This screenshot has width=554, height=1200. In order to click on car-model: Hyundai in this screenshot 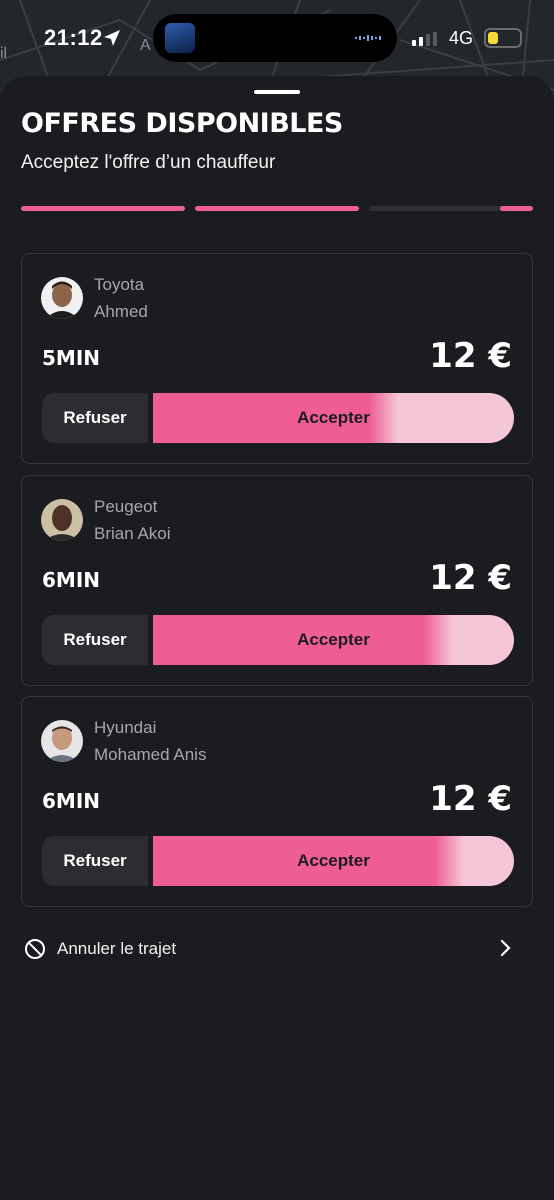, I will do `click(125, 727)`.